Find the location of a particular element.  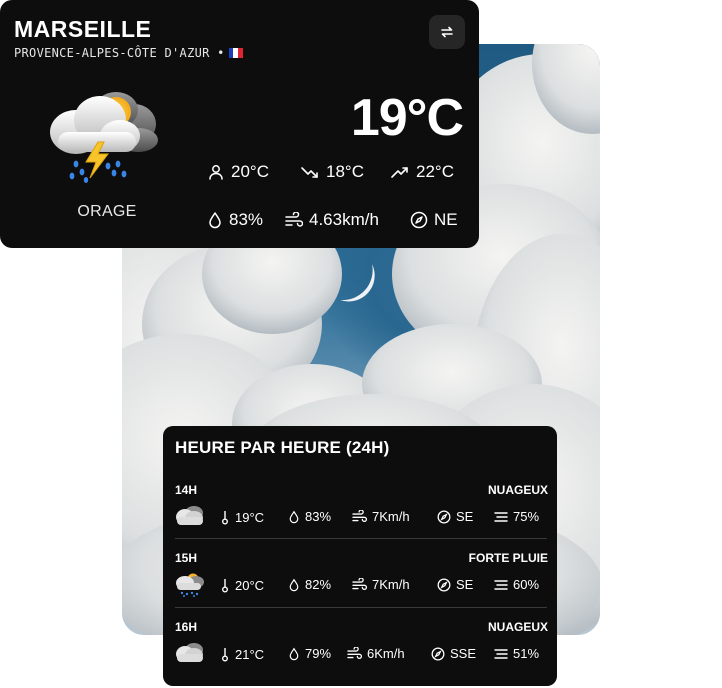

direction-stat: NE is located at coordinates (434, 220).